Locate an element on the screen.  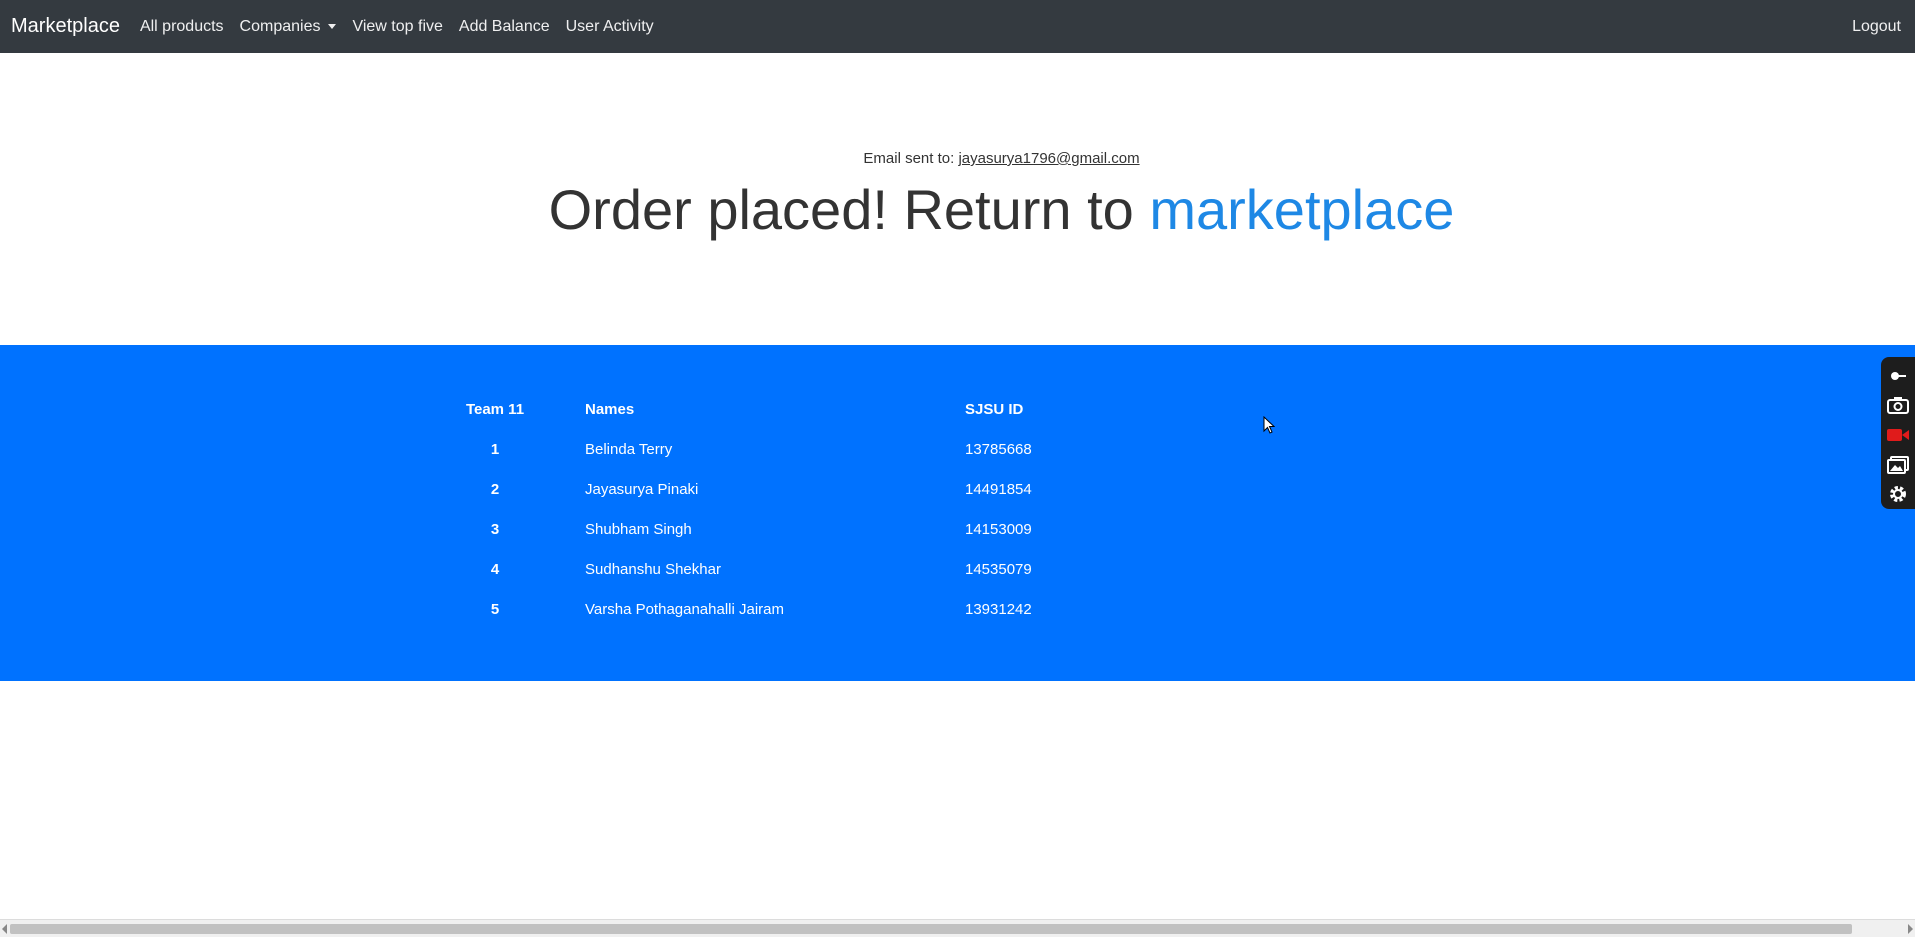
table-row: 2 Jayasurya Pinaki 14491854 is located at coordinates (785, 489).